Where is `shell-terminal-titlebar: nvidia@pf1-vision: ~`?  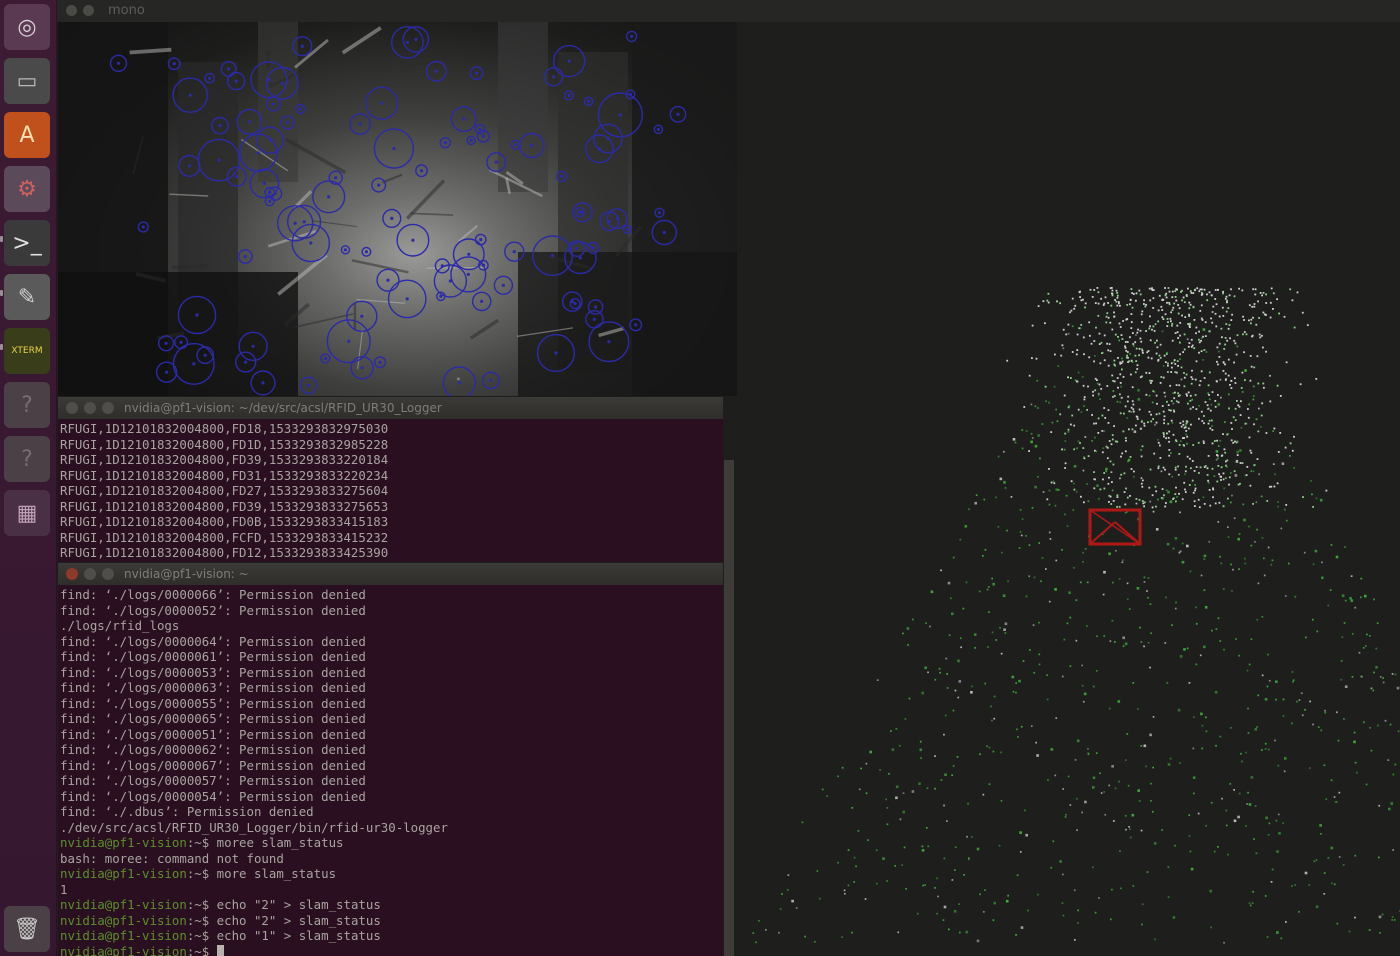 shell-terminal-titlebar: nvidia@pf1-vision: ~ is located at coordinates (390, 574).